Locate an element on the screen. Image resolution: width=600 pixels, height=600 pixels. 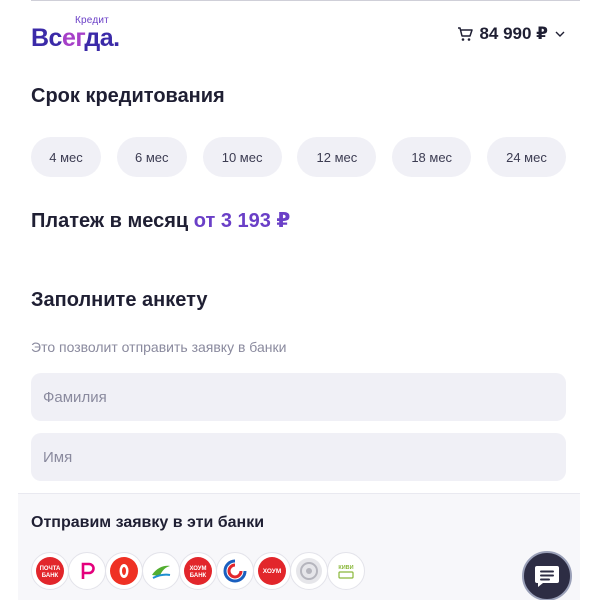
top-divider is located at coordinates (305, 0).